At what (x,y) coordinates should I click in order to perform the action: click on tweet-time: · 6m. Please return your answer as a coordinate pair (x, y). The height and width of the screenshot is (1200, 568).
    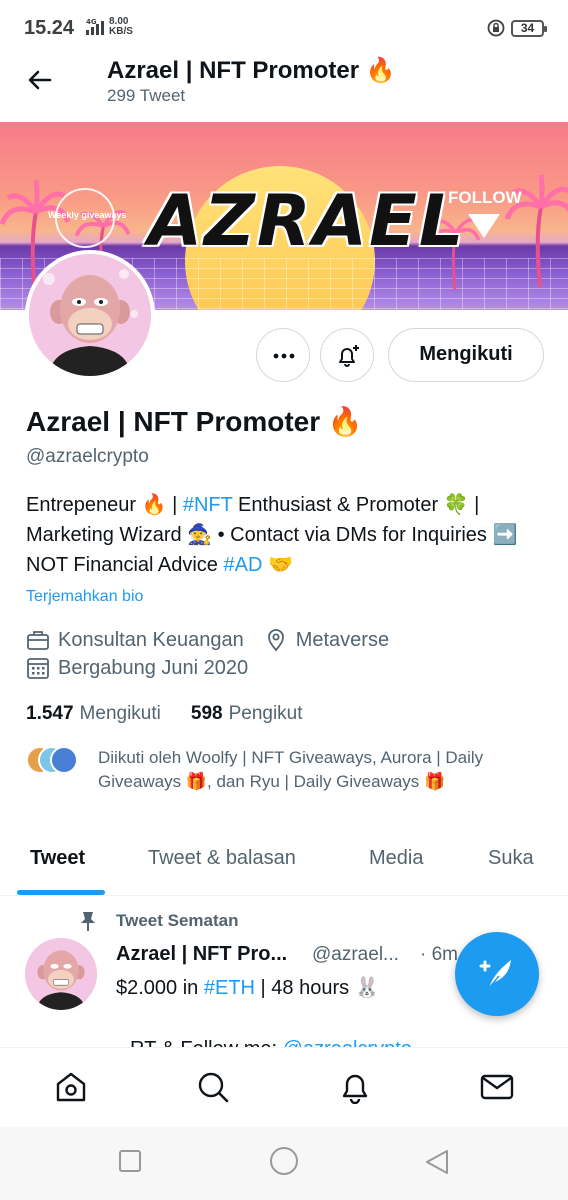
    Looking at the image, I should click on (439, 954).